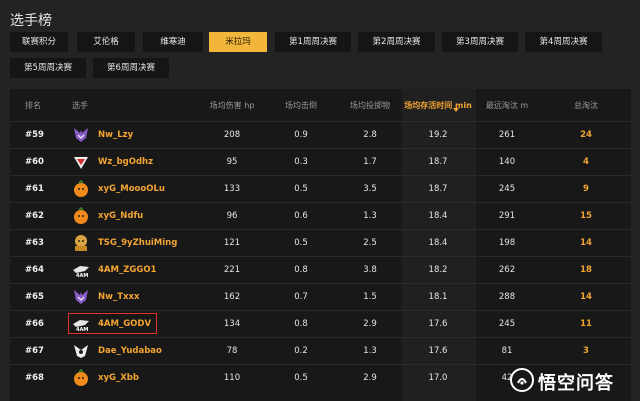 The height and width of the screenshot is (401, 640). What do you see at coordinates (507, 297) in the screenshot?
I see `longest-cell: 288` at bounding box center [507, 297].